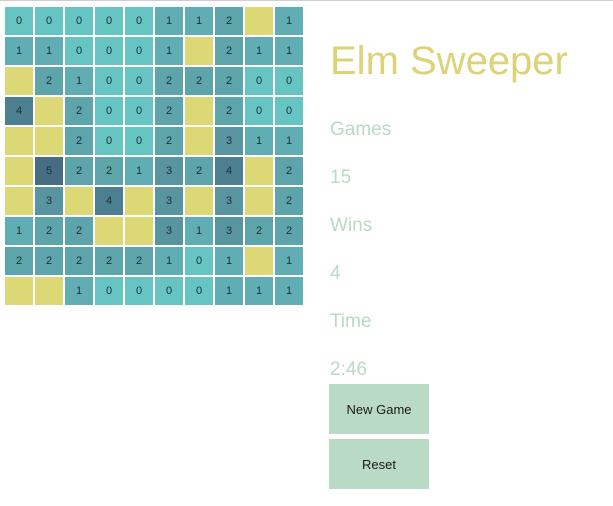 This screenshot has height=506, width=613. What do you see at coordinates (379, 409) in the screenshot?
I see `new-game-button: New Game` at bounding box center [379, 409].